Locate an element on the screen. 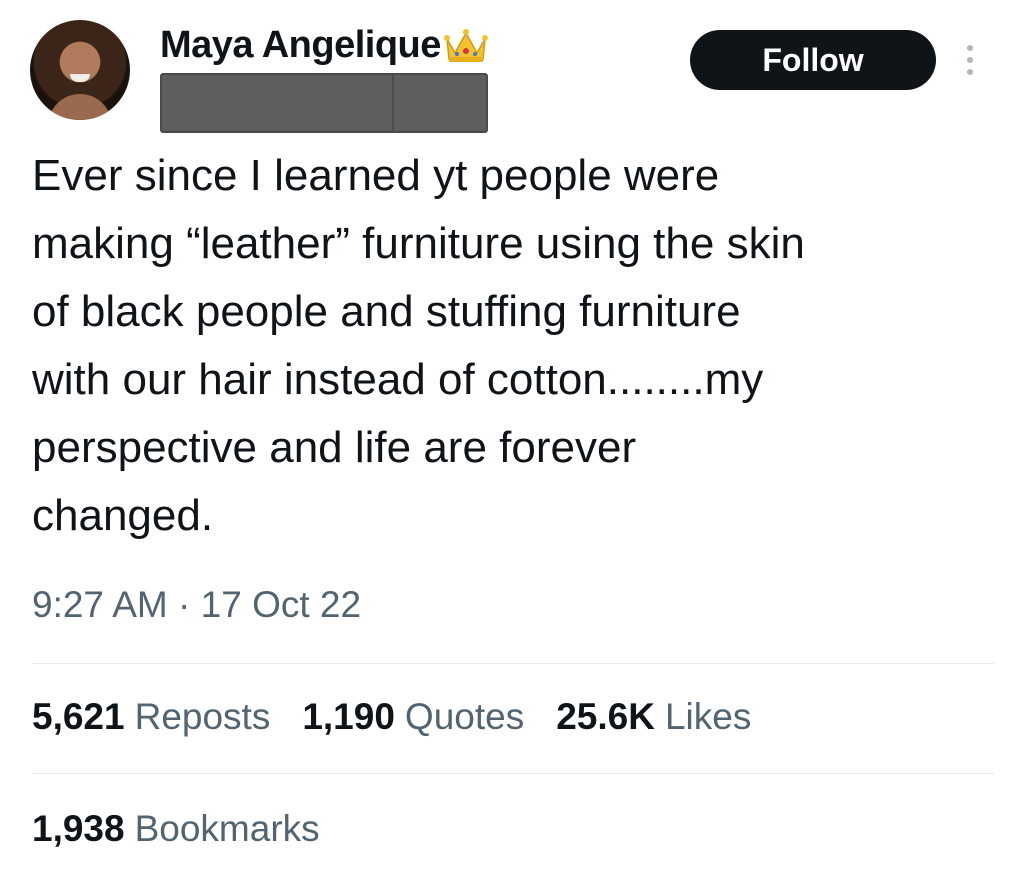 The image size is (1024, 873). reposts-stat: 5,621 Reposts is located at coordinates (151, 717).